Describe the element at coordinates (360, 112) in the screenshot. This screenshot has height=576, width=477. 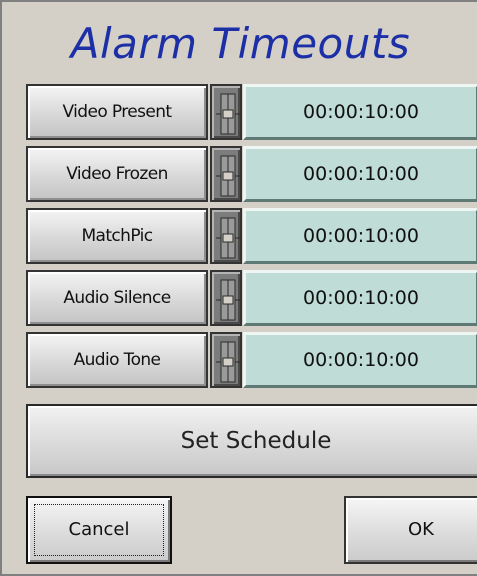
I see `video-present-timeout-field: 00:00:10:00` at that location.